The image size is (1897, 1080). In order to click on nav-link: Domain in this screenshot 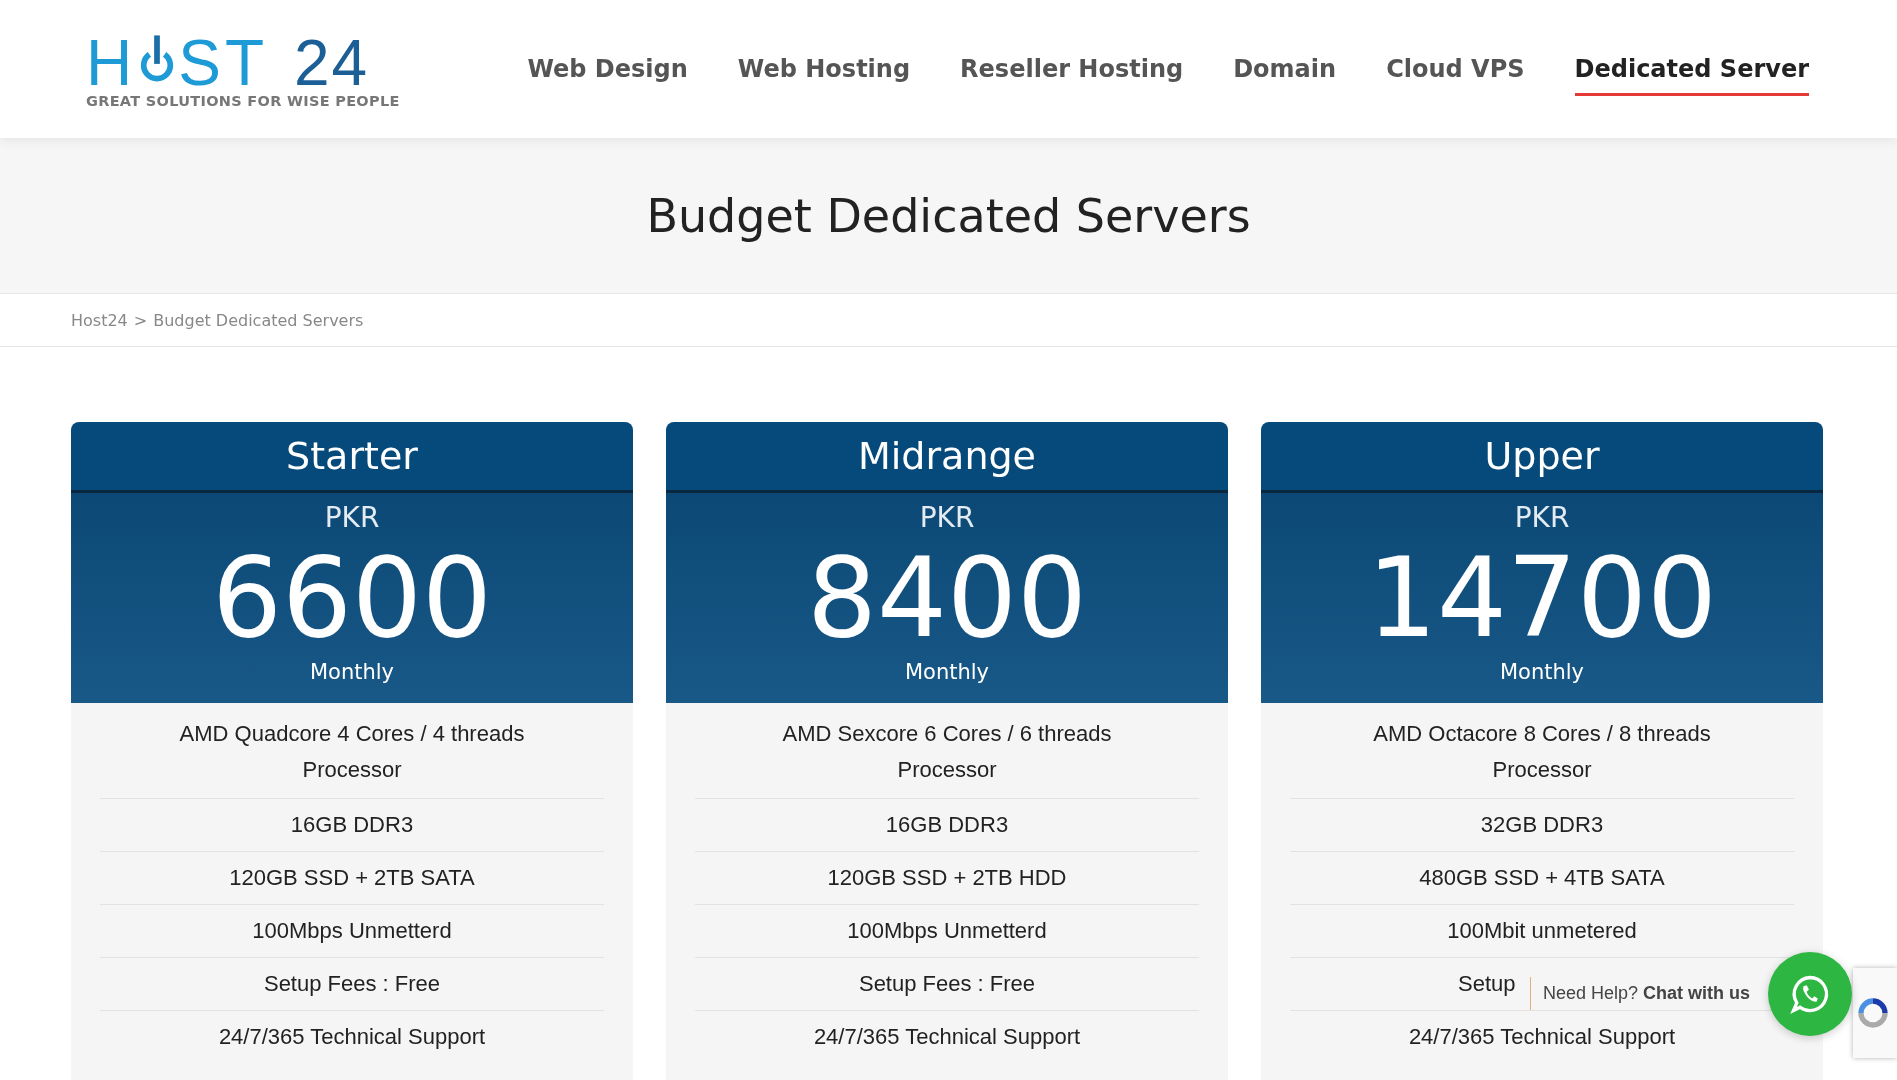, I will do `click(1285, 69)`.